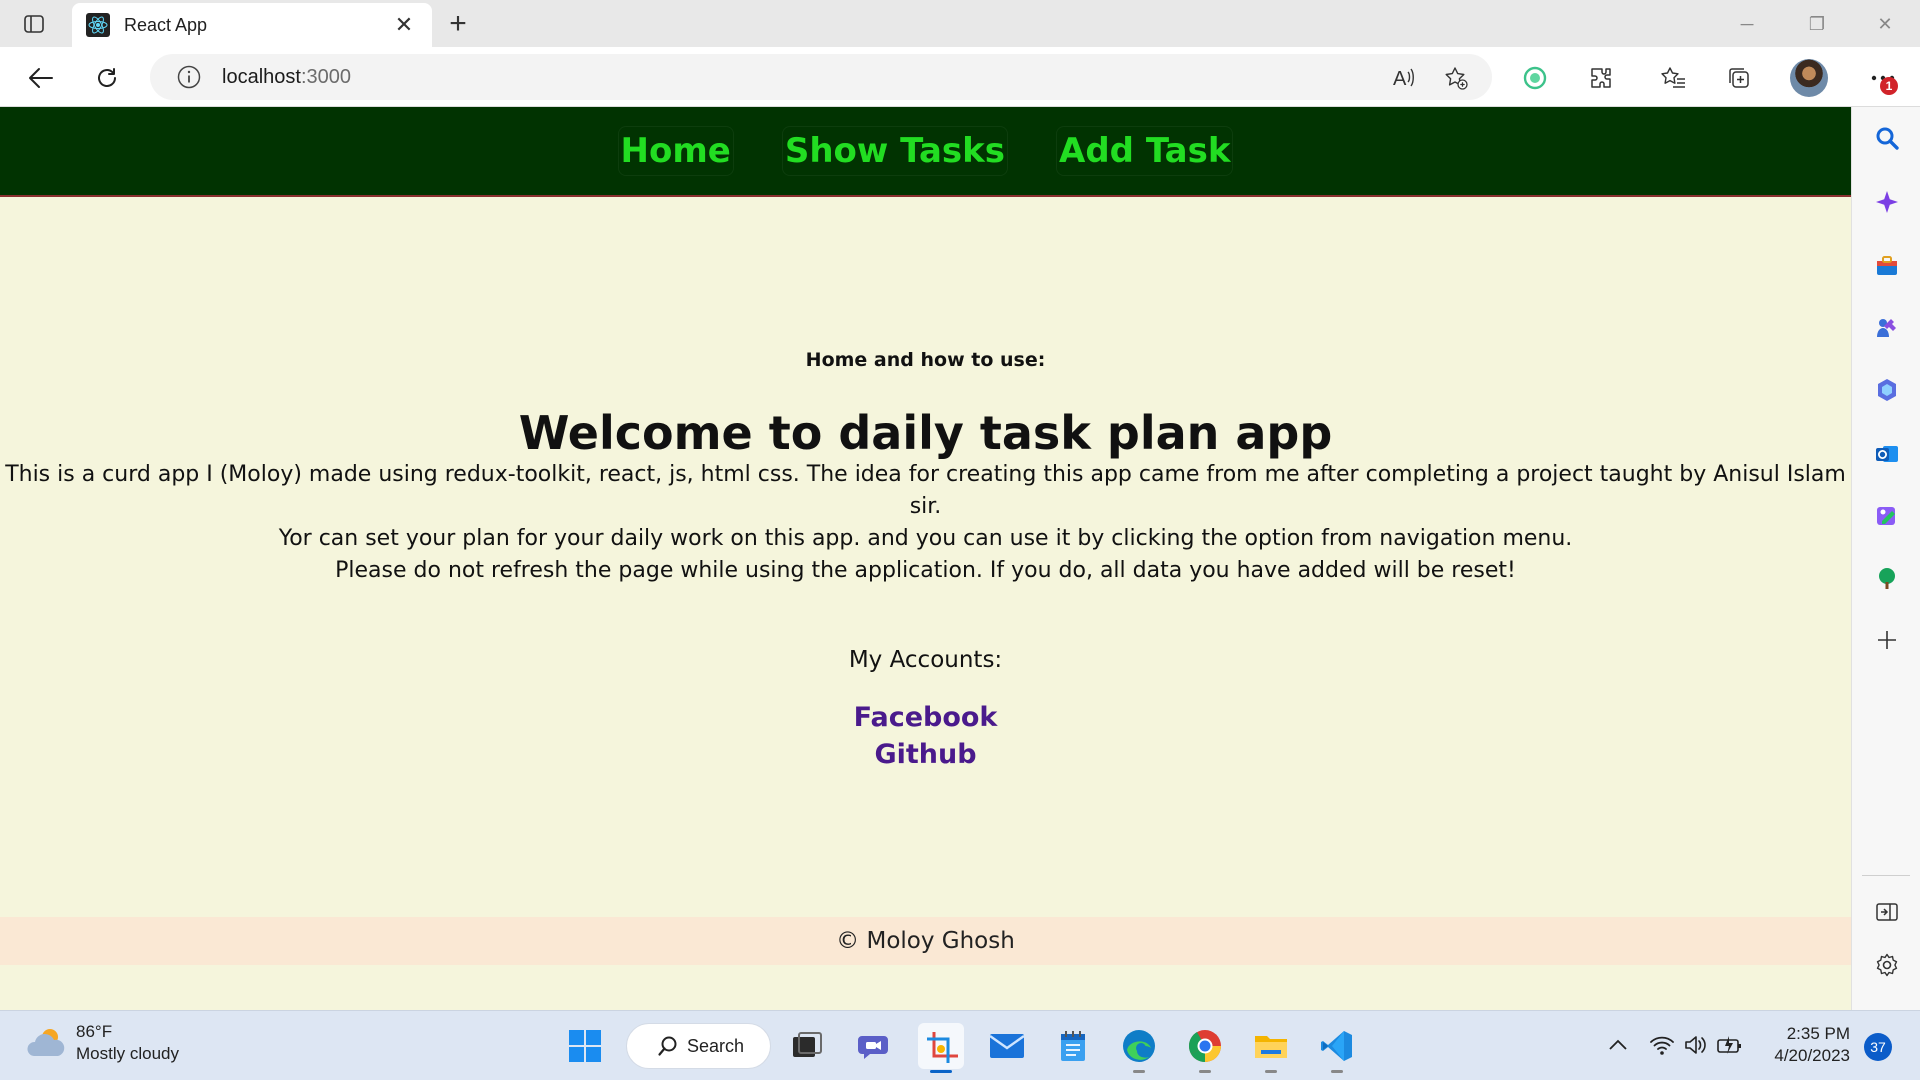 This screenshot has height=1080, width=1920. I want to click on minimize-icon: ─, so click(1747, 24).